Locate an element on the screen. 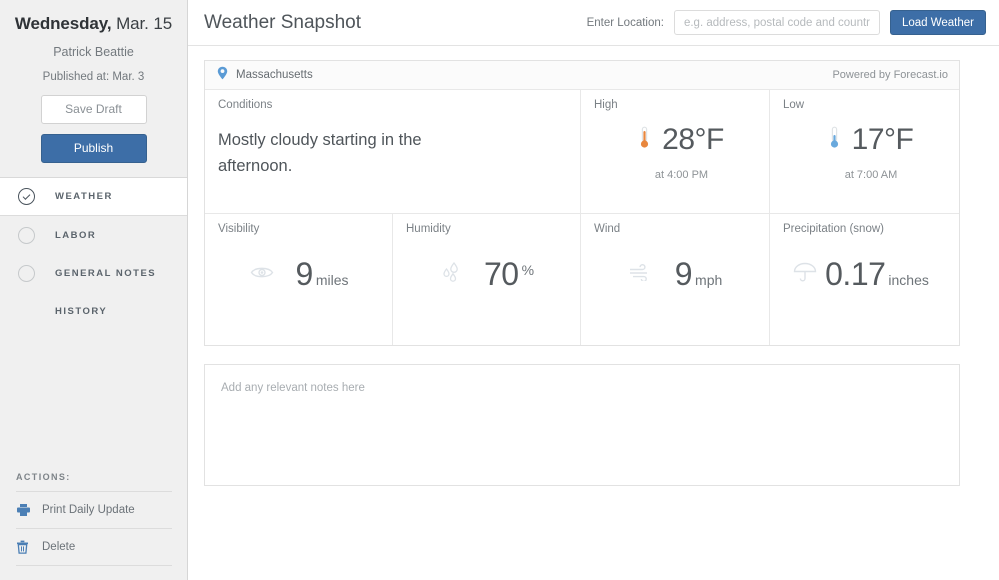 Image resolution: width=999 pixels, height=580 pixels. sidebar-item-label: LABOR is located at coordinates (76, 235).